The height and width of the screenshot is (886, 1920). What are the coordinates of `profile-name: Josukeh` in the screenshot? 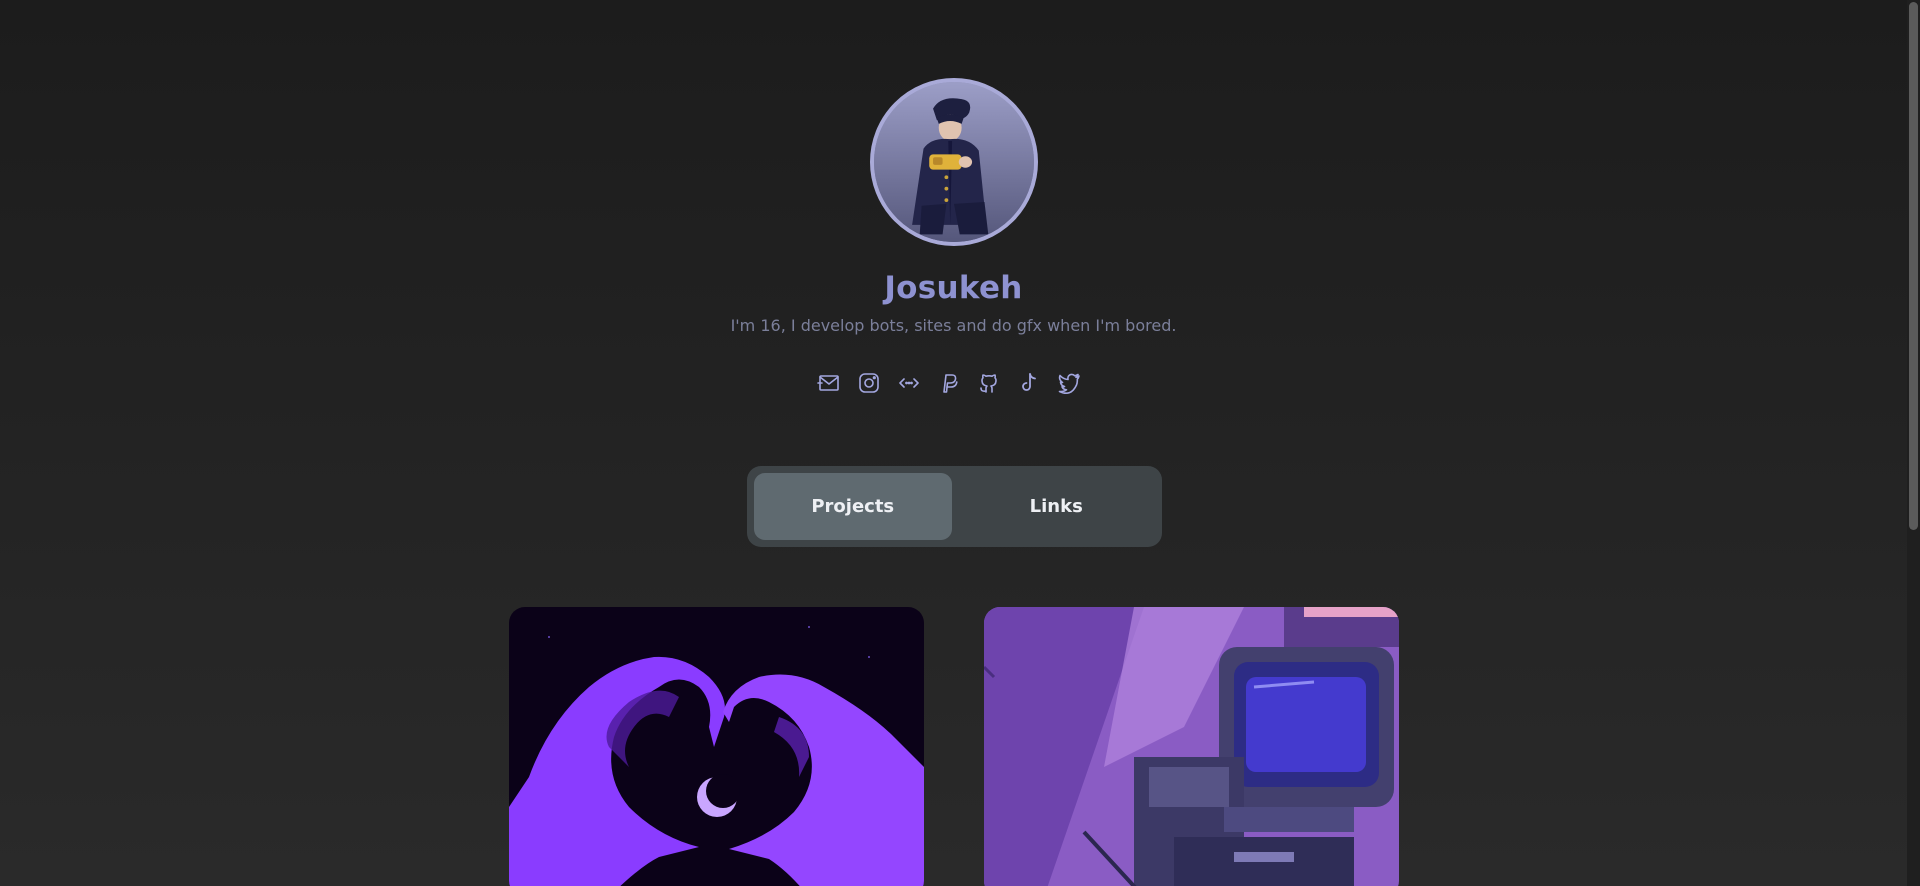 It's located at (953, 288).